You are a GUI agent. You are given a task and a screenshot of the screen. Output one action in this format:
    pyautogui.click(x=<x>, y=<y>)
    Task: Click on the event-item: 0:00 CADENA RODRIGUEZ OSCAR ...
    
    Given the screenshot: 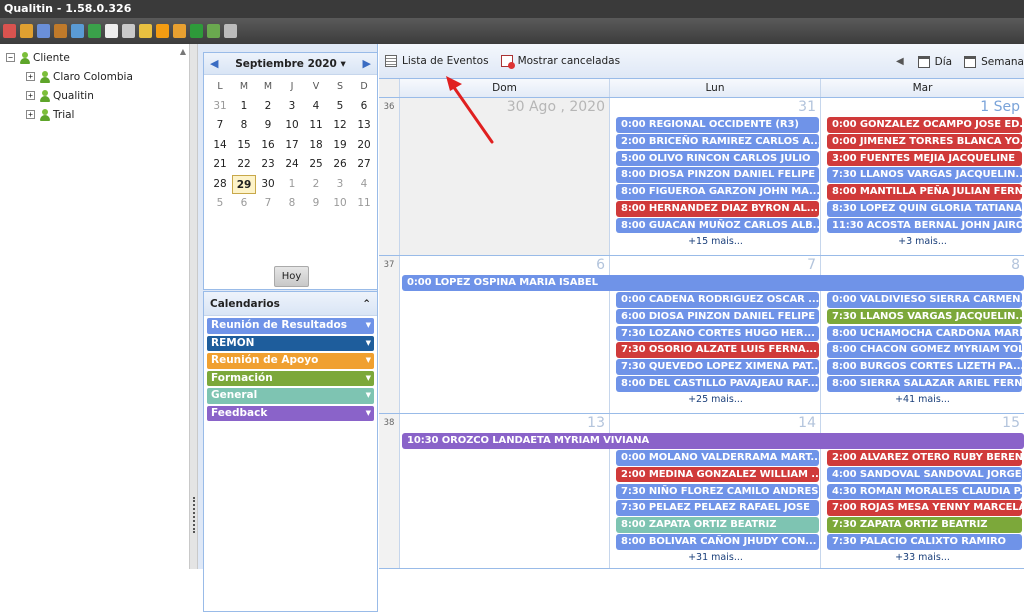 What is the action you would take?
    pyautogui.click(x=717, y=300)
    